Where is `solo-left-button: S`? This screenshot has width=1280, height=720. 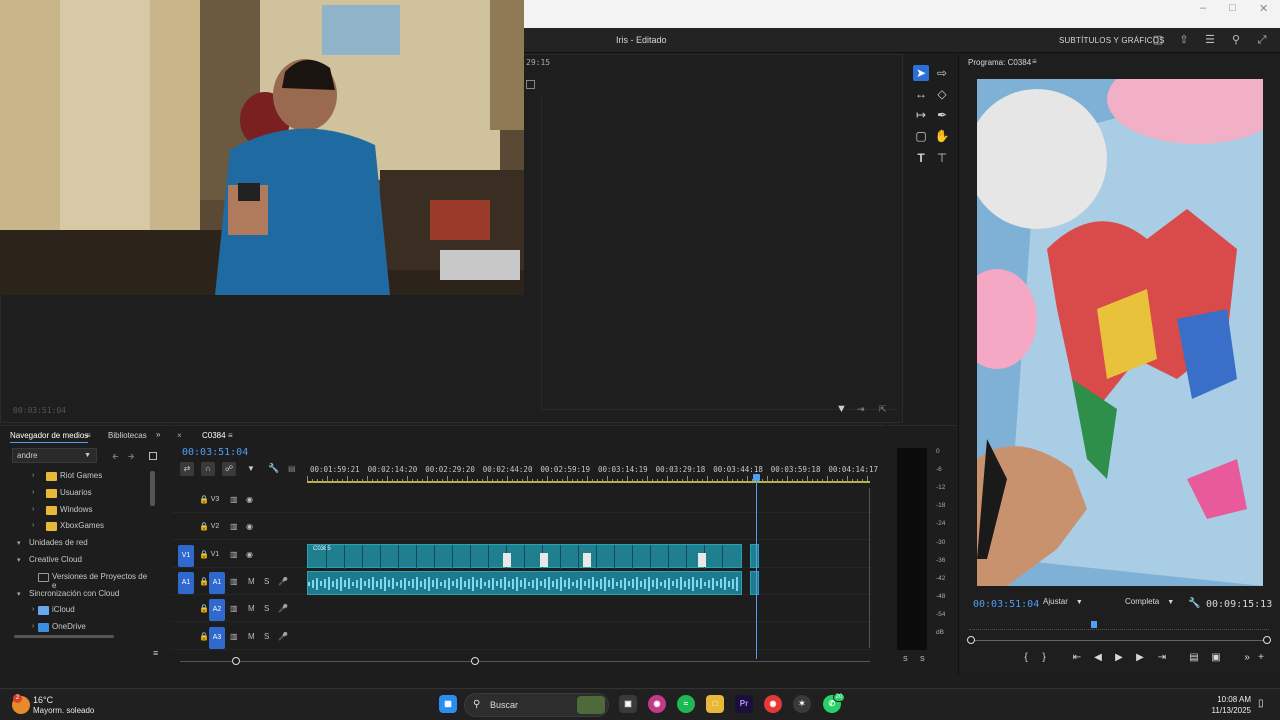 solo-left-button: S is located at coordinates (905, 659).